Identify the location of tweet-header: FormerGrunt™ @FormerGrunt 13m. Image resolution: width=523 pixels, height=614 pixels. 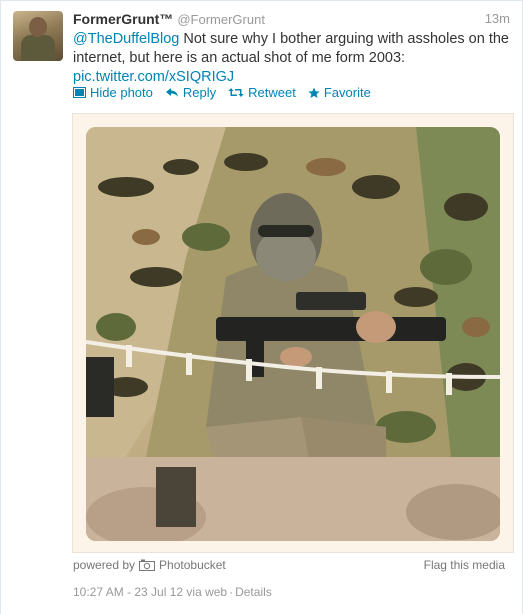
(291, 20).